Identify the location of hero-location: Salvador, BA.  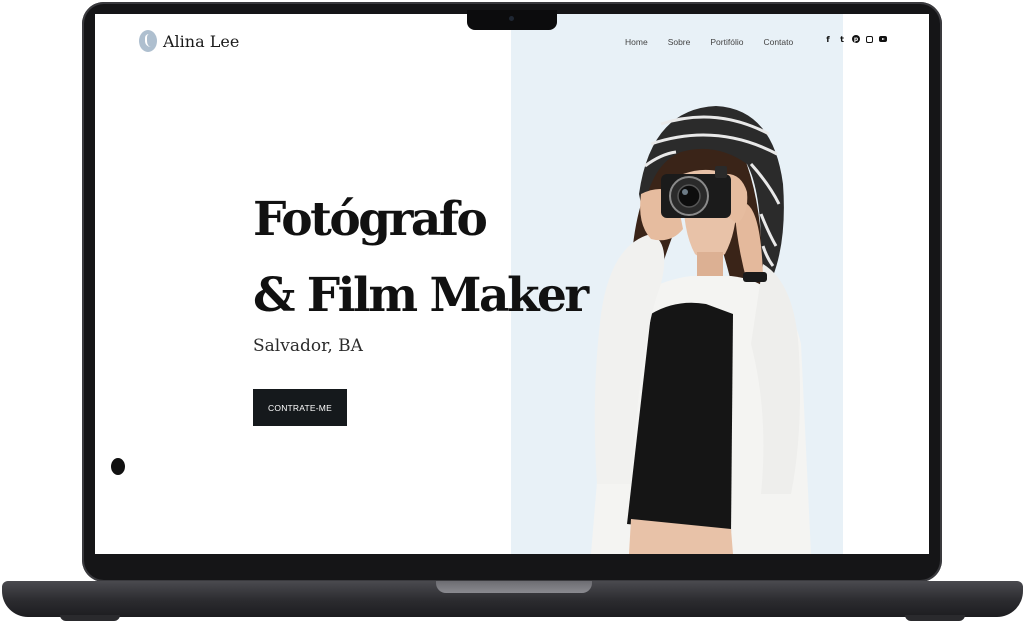
(308, 346).